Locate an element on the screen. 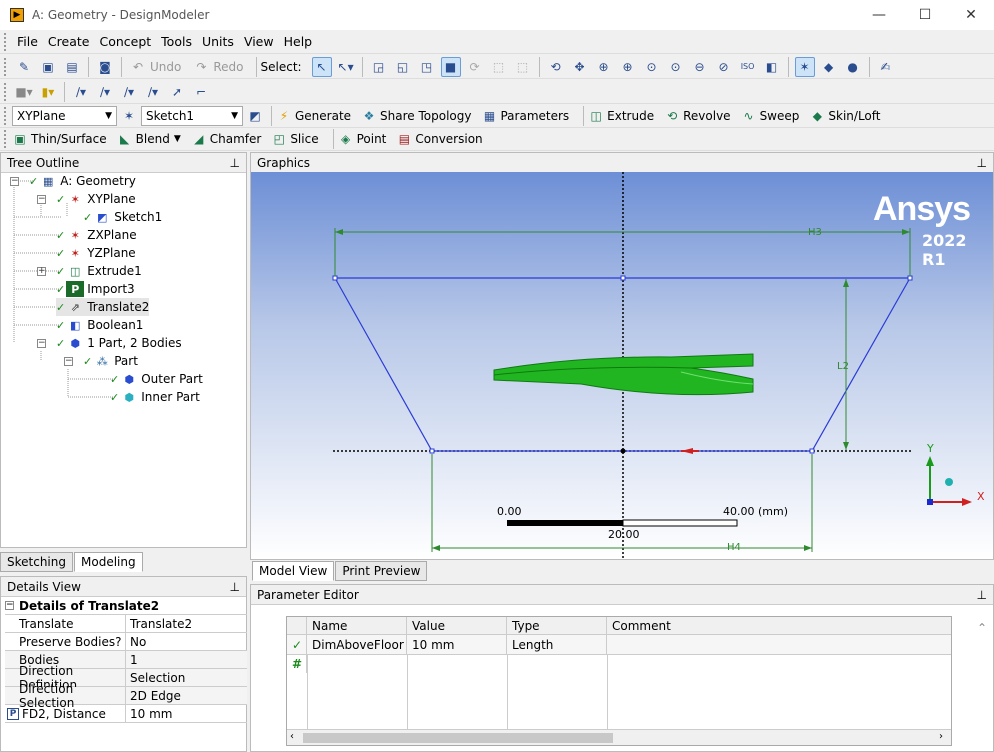 The height and width of the screenshot is (752, 994). share-topology-button: ❖ Share Topology is located at coordinates (416, 116).